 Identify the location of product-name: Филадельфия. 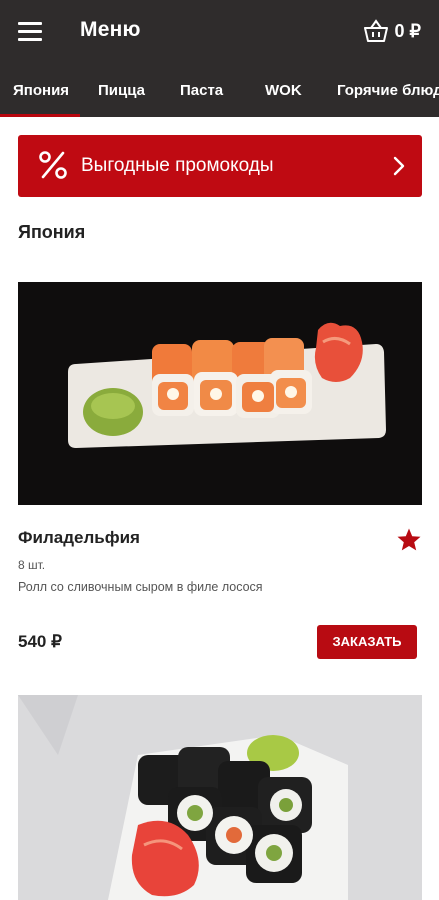
(79, 537).